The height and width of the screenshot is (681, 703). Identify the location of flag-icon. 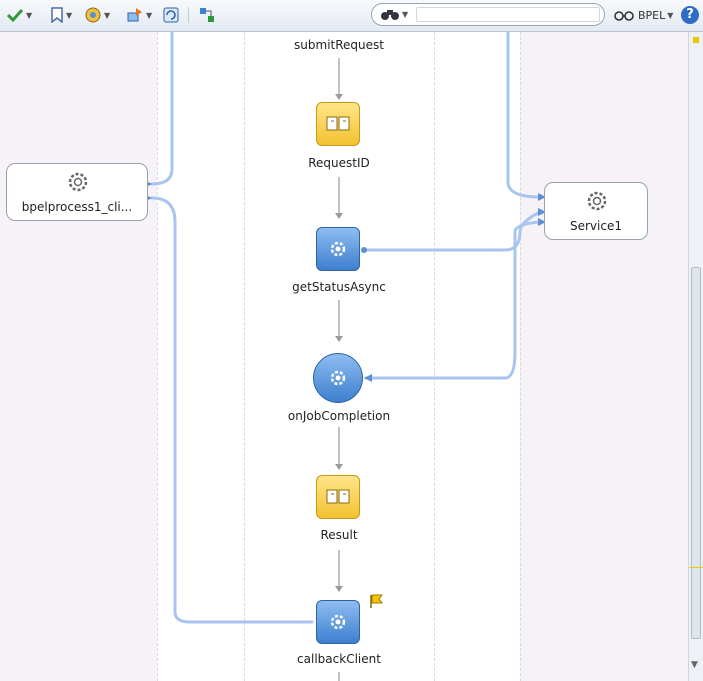
(376, 601).